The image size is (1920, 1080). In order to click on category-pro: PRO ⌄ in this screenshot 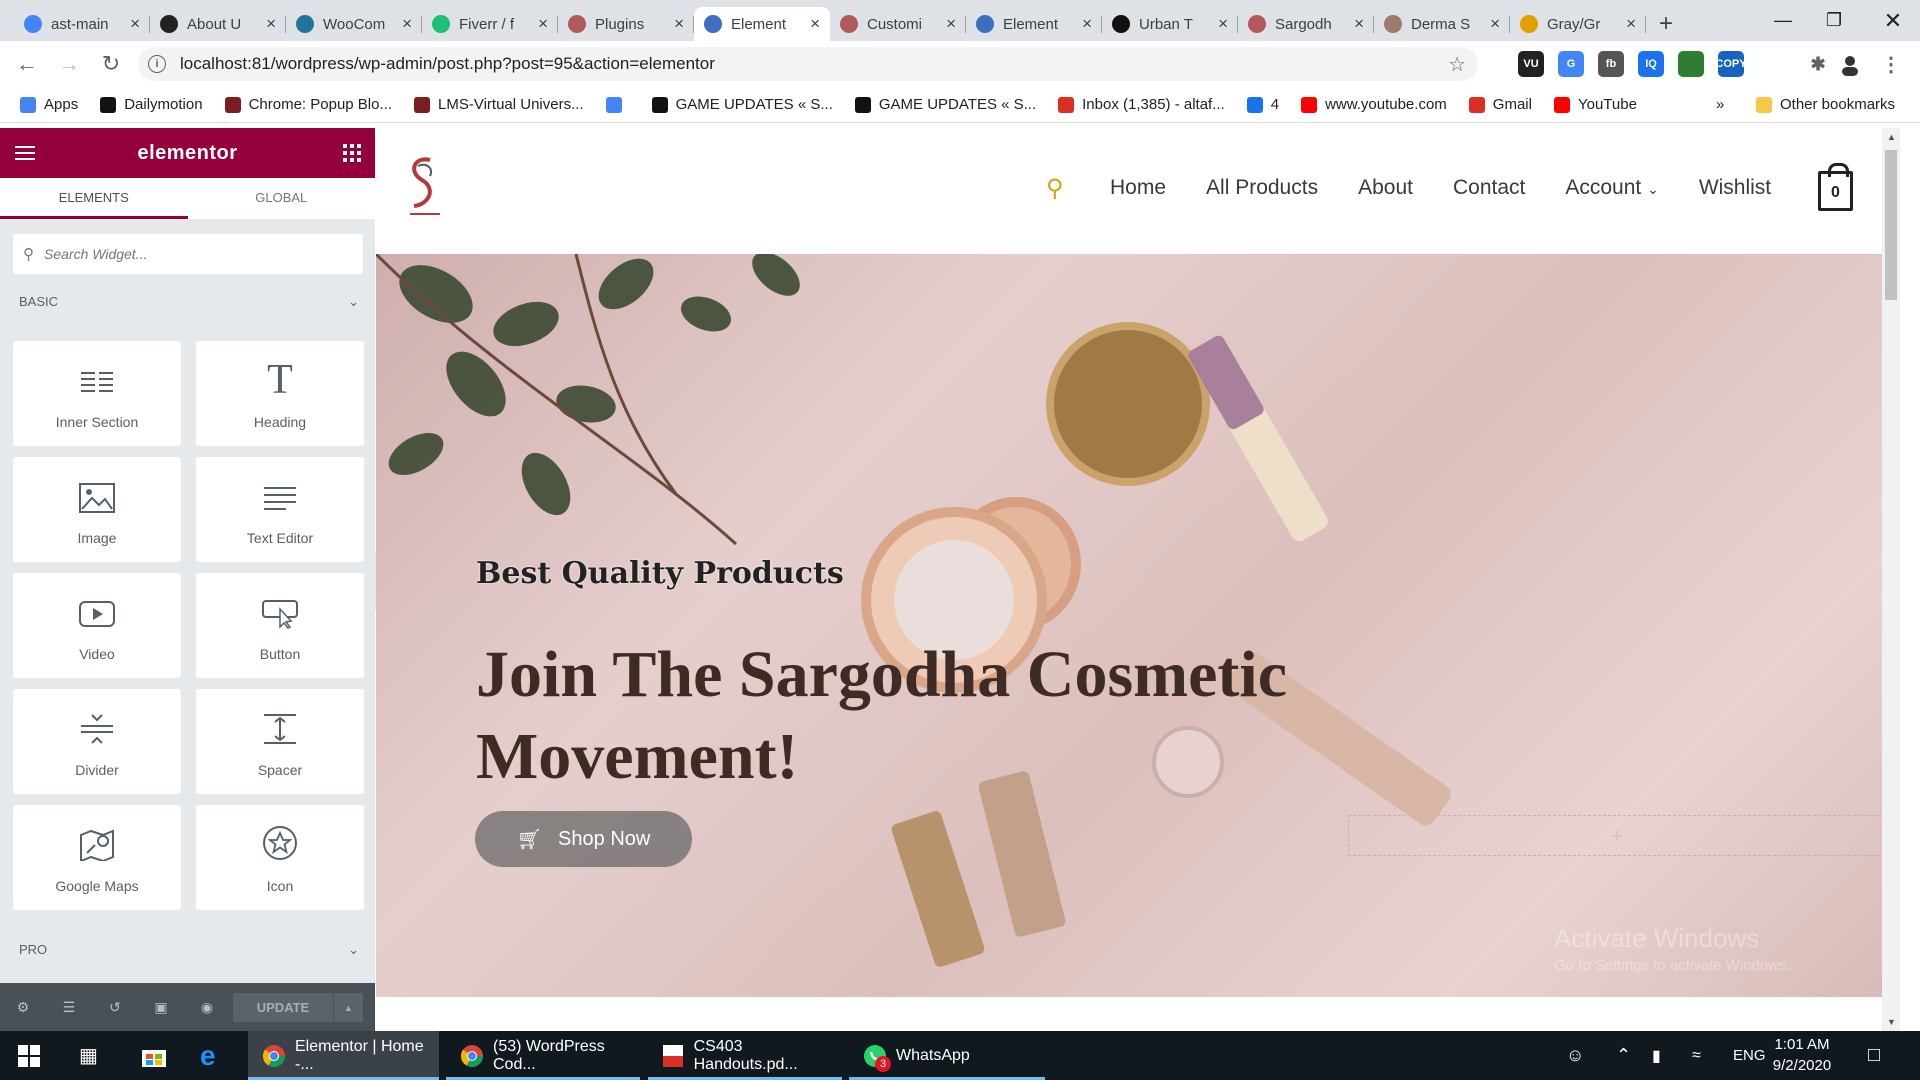, I will do `click(189, 950)`.